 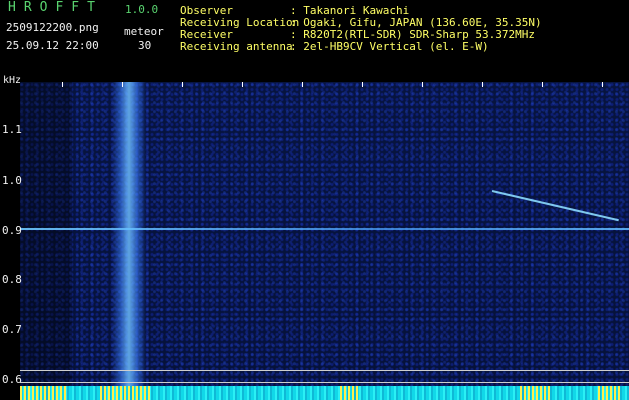 What do you see at coordinates (142, 9) in the screenshot?
I see `version-label: 1.0.0` at bounding box center [142, 9].